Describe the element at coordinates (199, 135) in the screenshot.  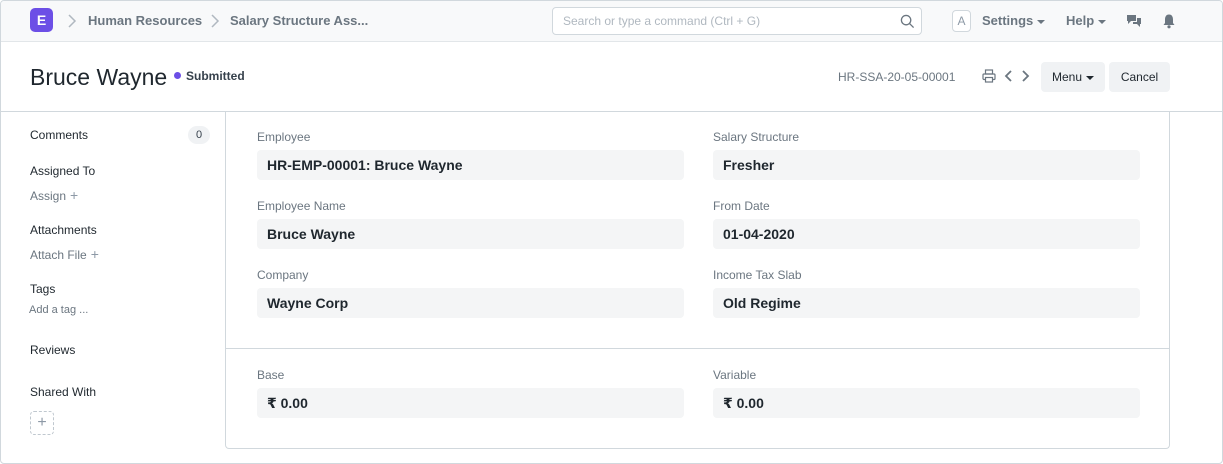
I see `comments-count-badge: 0` at that location.